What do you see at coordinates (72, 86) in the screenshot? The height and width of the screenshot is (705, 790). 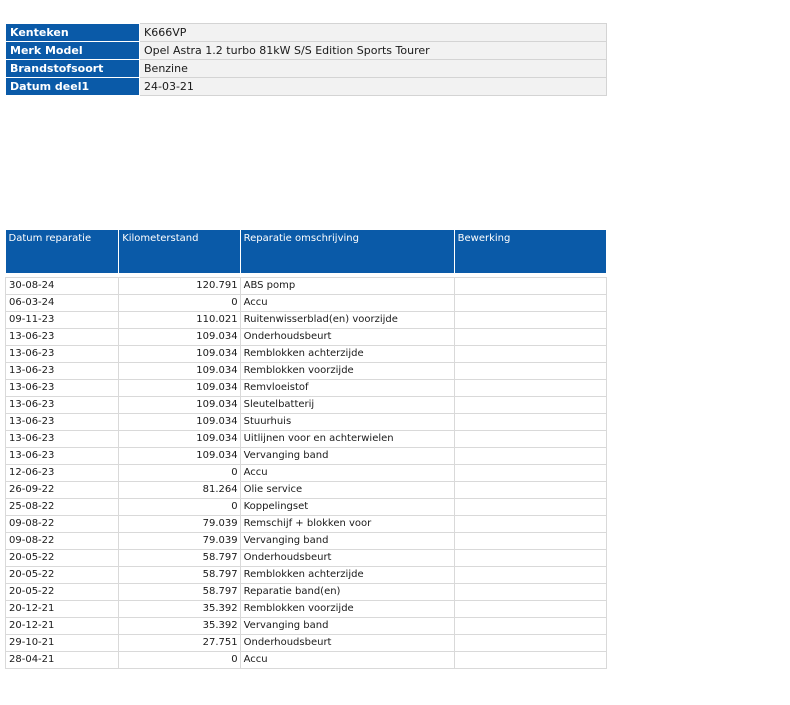 I see `vehicle-info-label: Datum deel1` at bounding box center [72, 86].